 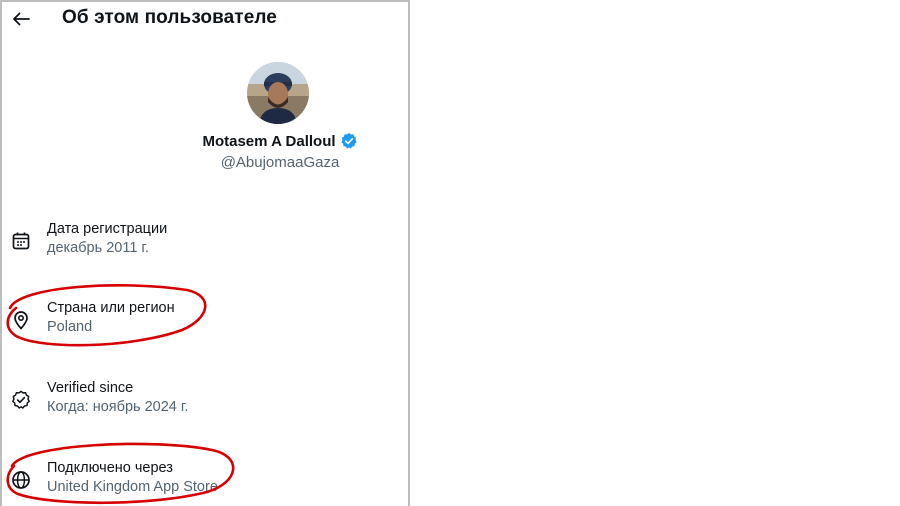 I want to click on avatar, so click(x=278, y=93).